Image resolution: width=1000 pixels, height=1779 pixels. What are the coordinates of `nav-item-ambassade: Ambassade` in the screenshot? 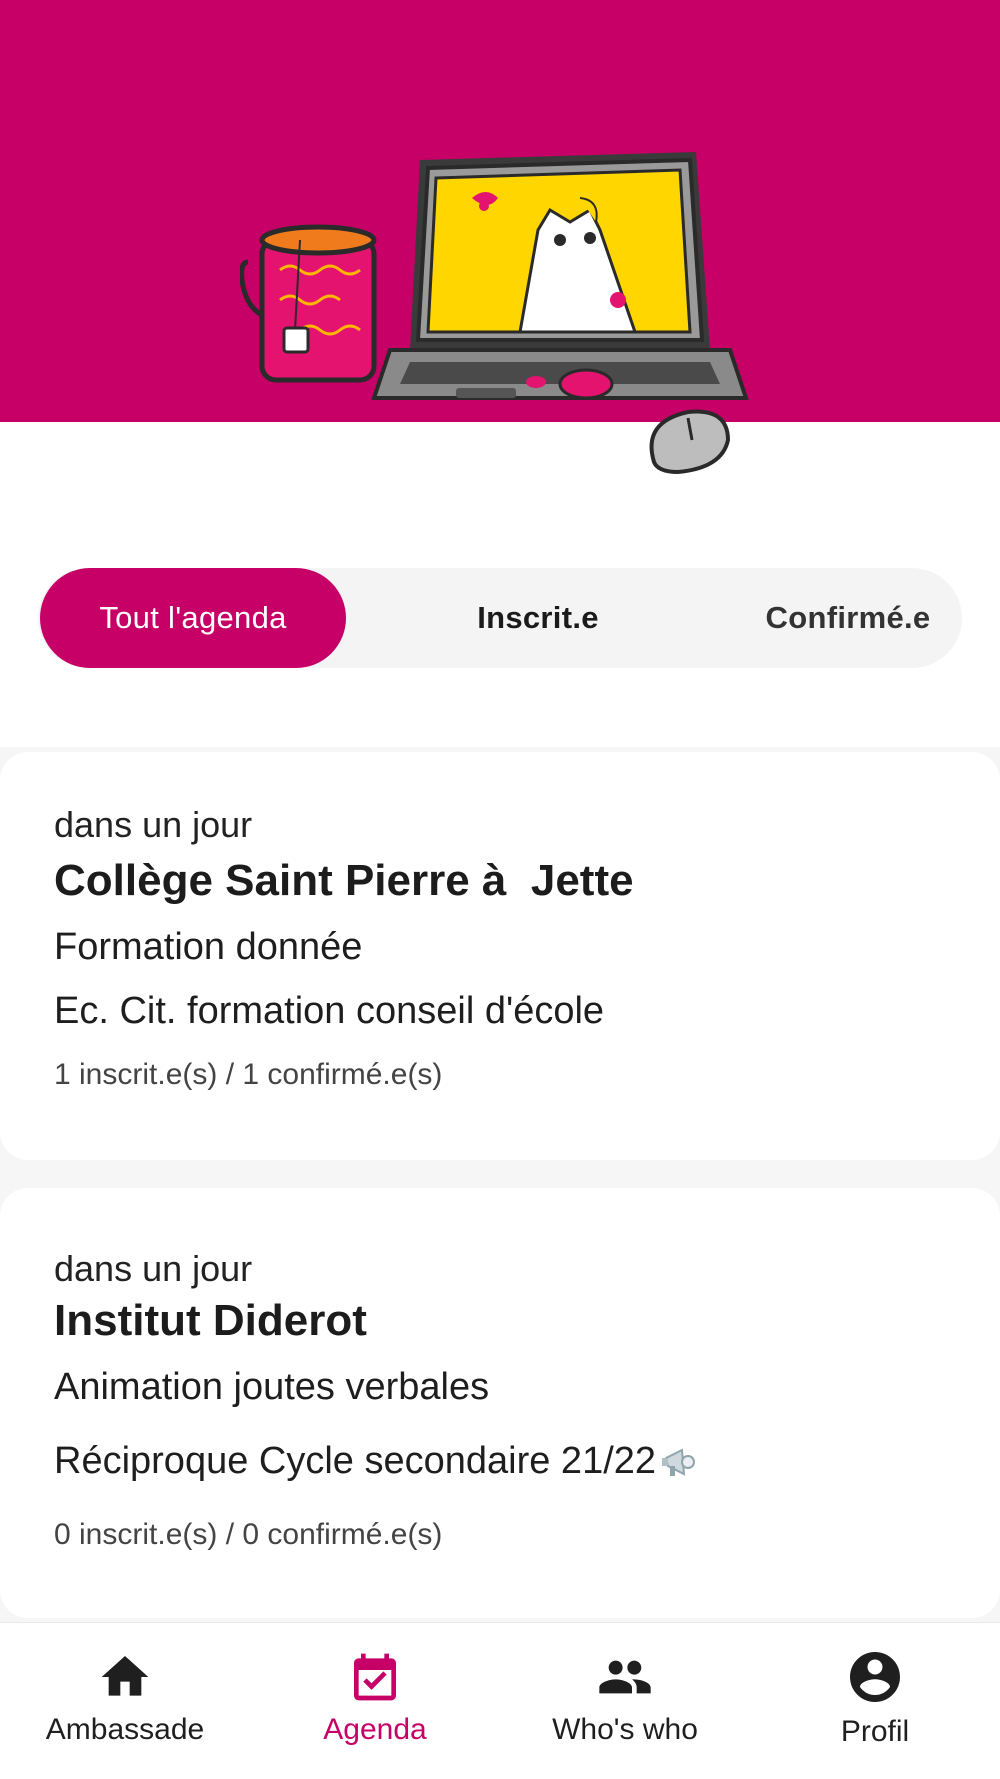 It's located at (125, 1701).